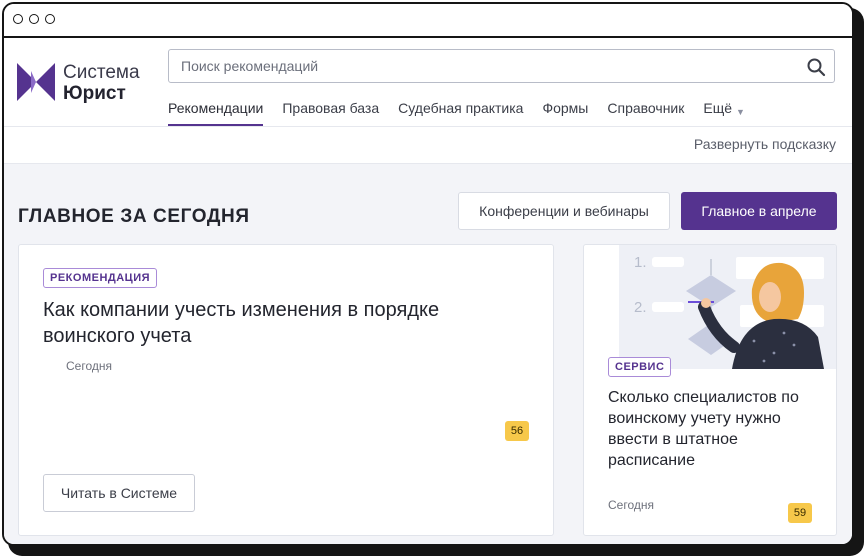 The image size is (866, 558). What do you see at coordinates (101, 72) in the screenshot?
I see `logo-text-line1: Система` at bounding box center [101, 72].